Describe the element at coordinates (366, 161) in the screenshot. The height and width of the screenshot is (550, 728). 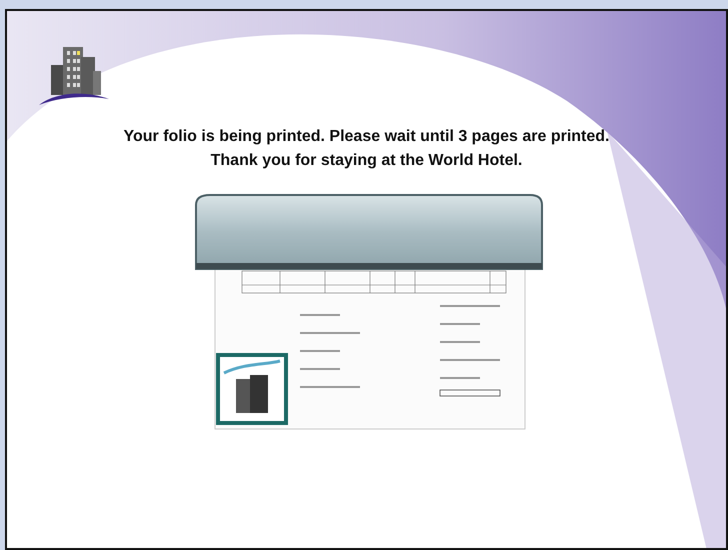
I see `status-message: Thank you for staying at the World Hotel.` at that location.